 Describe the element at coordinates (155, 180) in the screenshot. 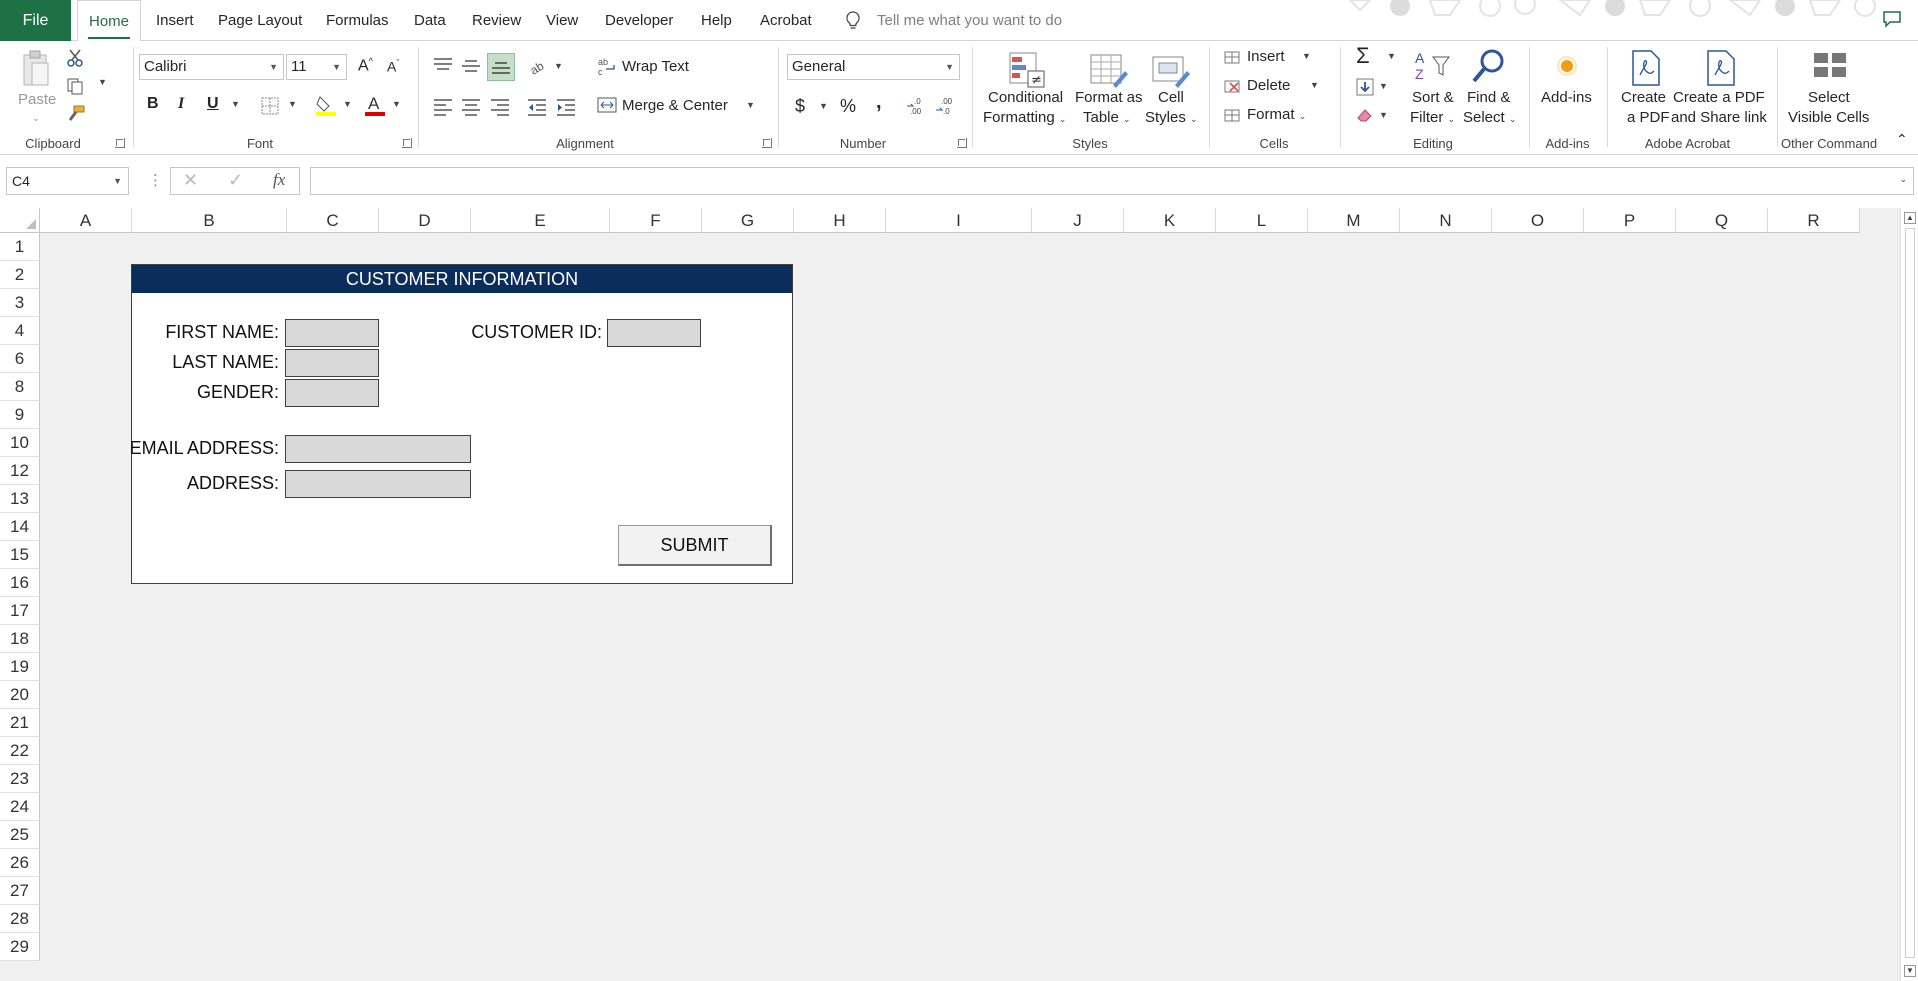

I see `more-options-icon: ⋮` at that location.